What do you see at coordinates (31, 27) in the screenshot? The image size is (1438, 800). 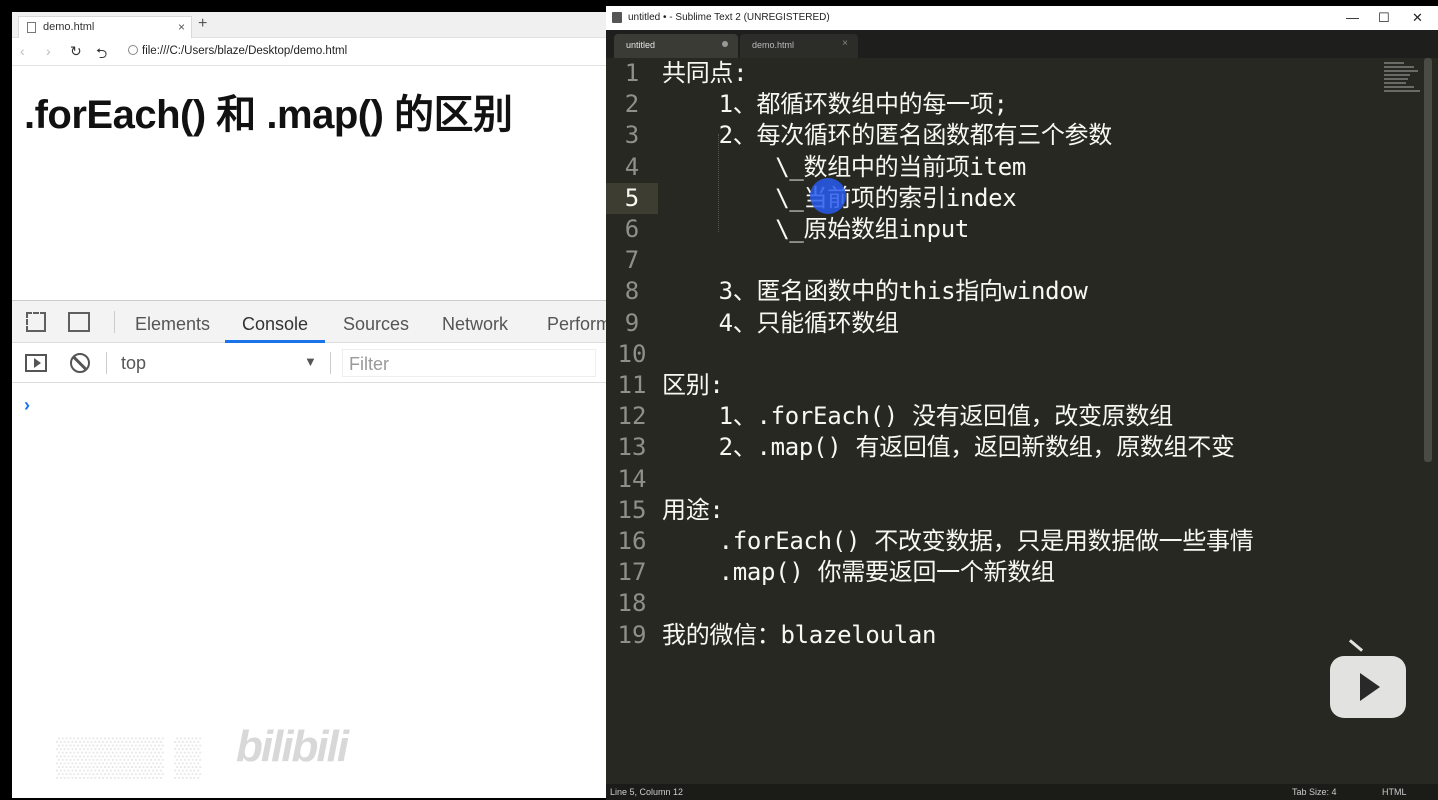 I see `document-icon` at bounding box center [31, 27].